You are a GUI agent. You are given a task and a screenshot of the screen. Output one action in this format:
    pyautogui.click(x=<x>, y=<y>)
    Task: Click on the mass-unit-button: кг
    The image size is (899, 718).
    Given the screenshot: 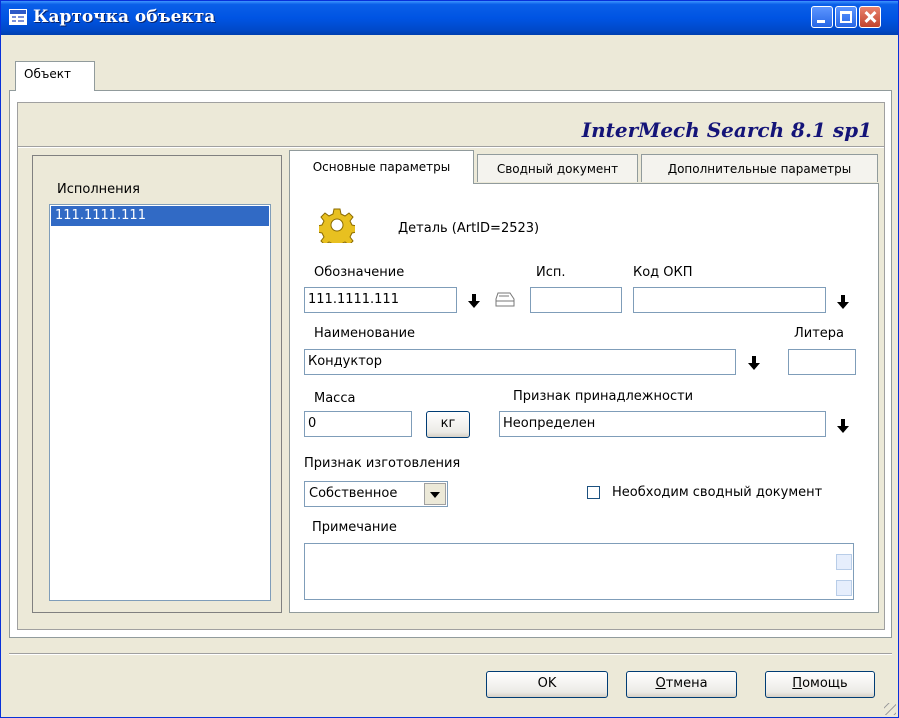 What is the action you would take?
    pyautogui.click(x=448, y=424)
    